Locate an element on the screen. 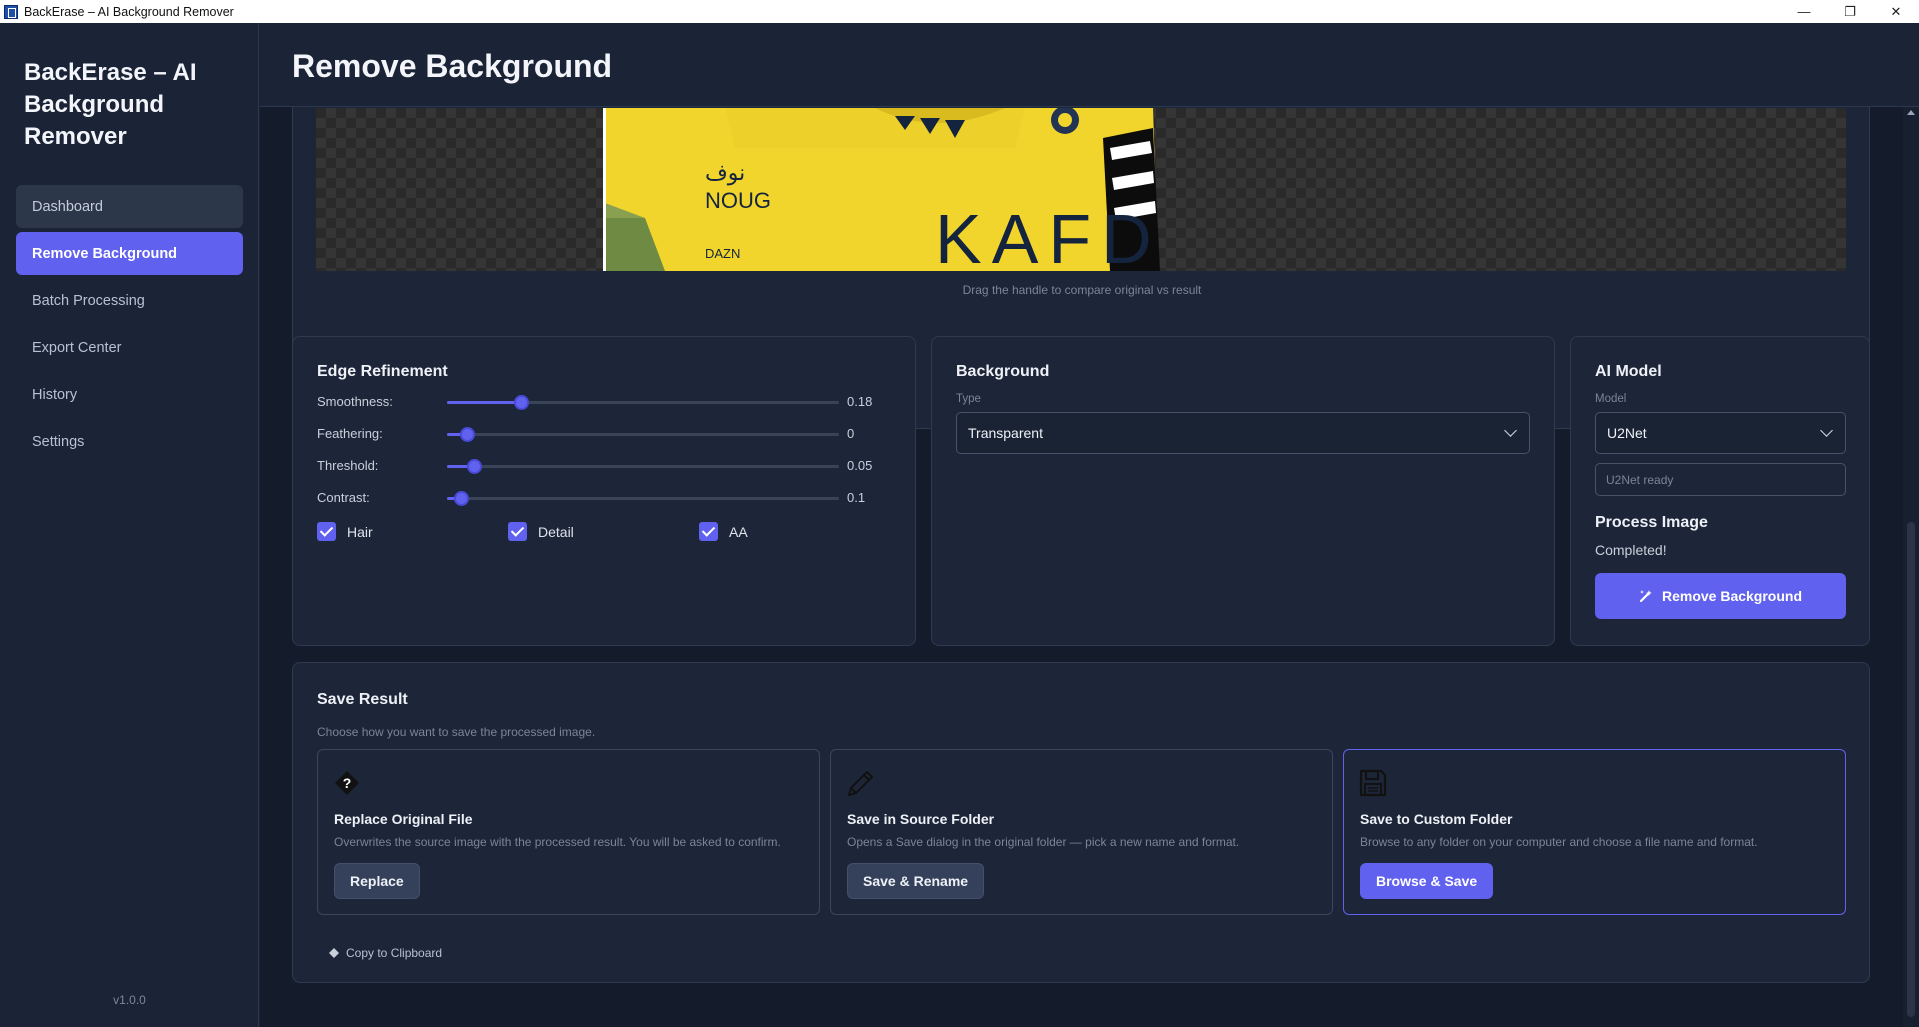  window-titlebar: BackErase – AI Background Remover — ❐ ✕ is located at coordinates (959, 11).